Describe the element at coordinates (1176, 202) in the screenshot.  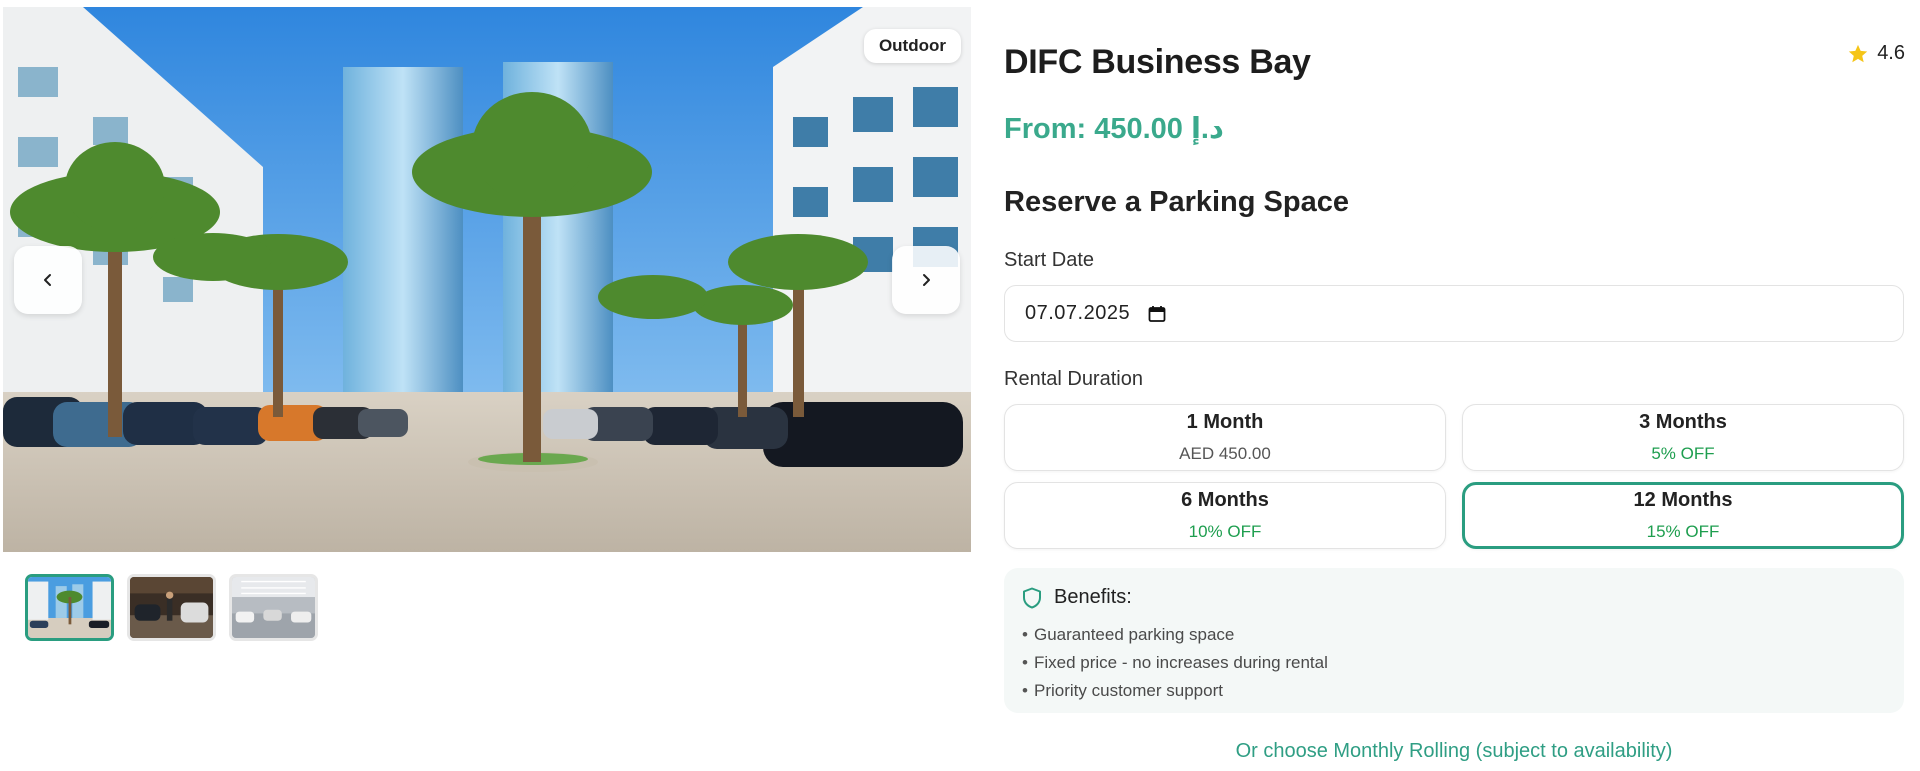
I see `reserve-heading: Reserve a Parking Space` at that location.